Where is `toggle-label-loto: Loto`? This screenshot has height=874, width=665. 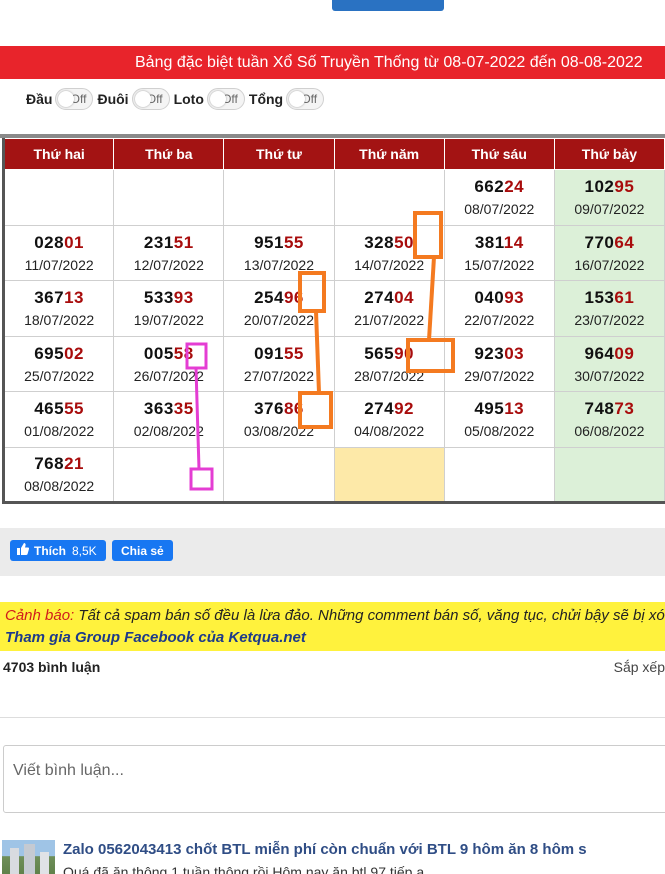
toggle-label-loto: Loto is located at coordinates (188, 99).